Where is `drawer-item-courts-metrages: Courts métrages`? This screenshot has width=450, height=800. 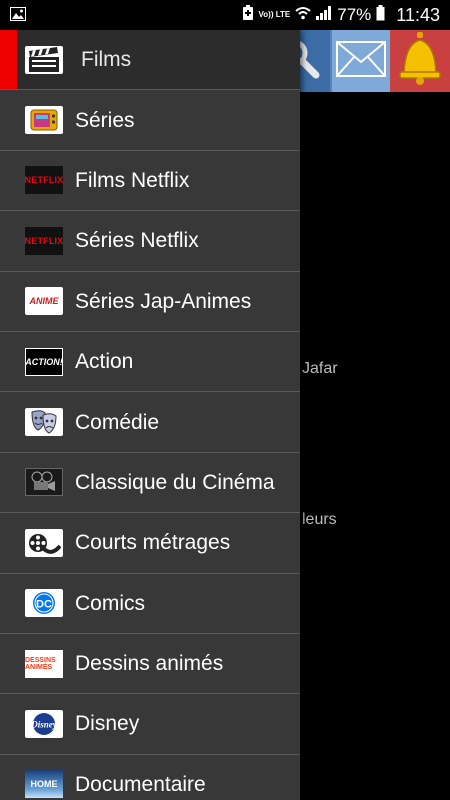
drawer-item-courts-metrages: Courts métrages is located at coordinates (150, 543).